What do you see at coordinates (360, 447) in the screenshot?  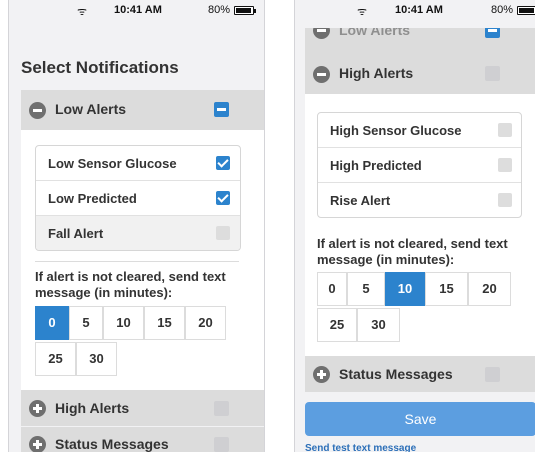 I see `send-test-link: Send test text message` at bounding box center [360, 447].